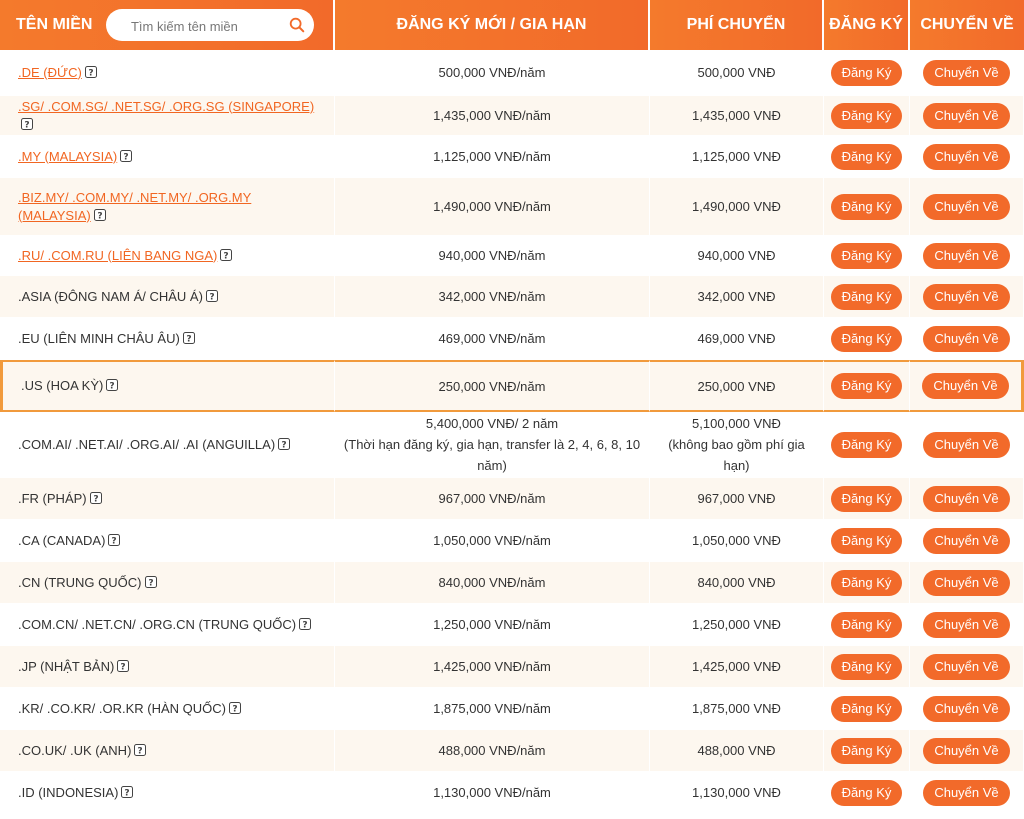  I want to click on domain-name: .ID (INDONESIA), so click(68, 792).